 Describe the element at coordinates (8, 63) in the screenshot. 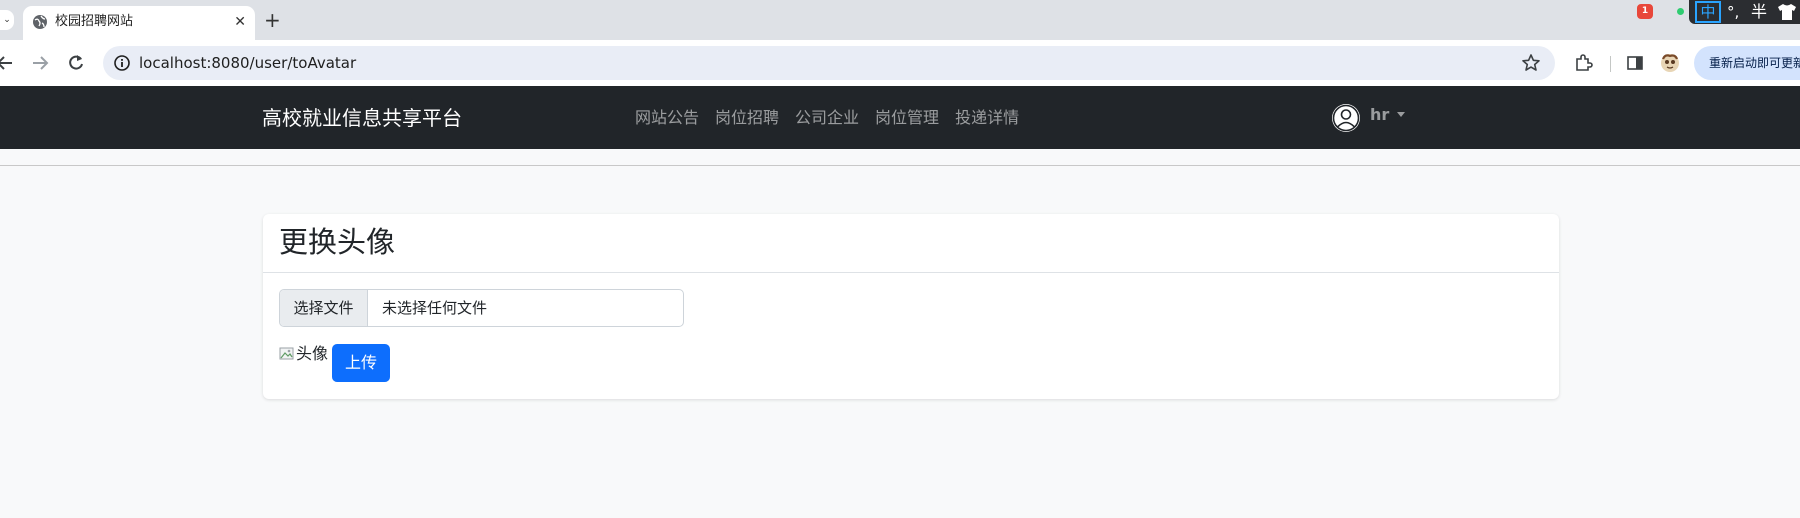

I see `back-arrow-icon` at that location.